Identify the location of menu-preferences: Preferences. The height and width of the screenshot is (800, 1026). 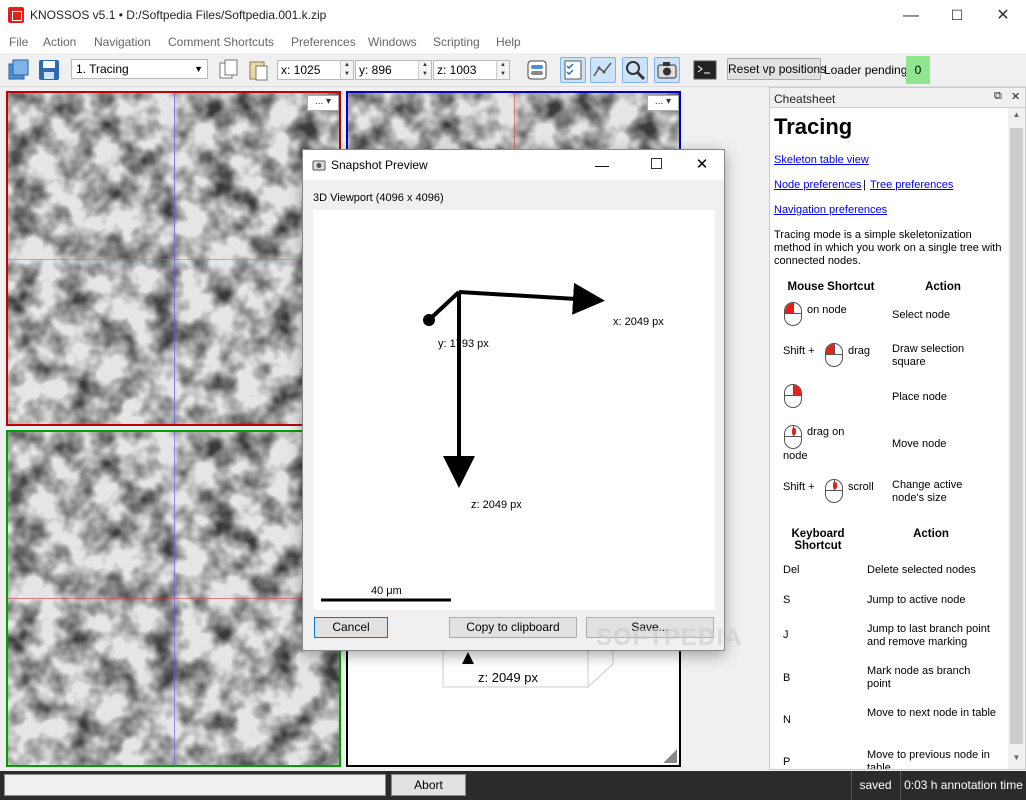
(323, 42).